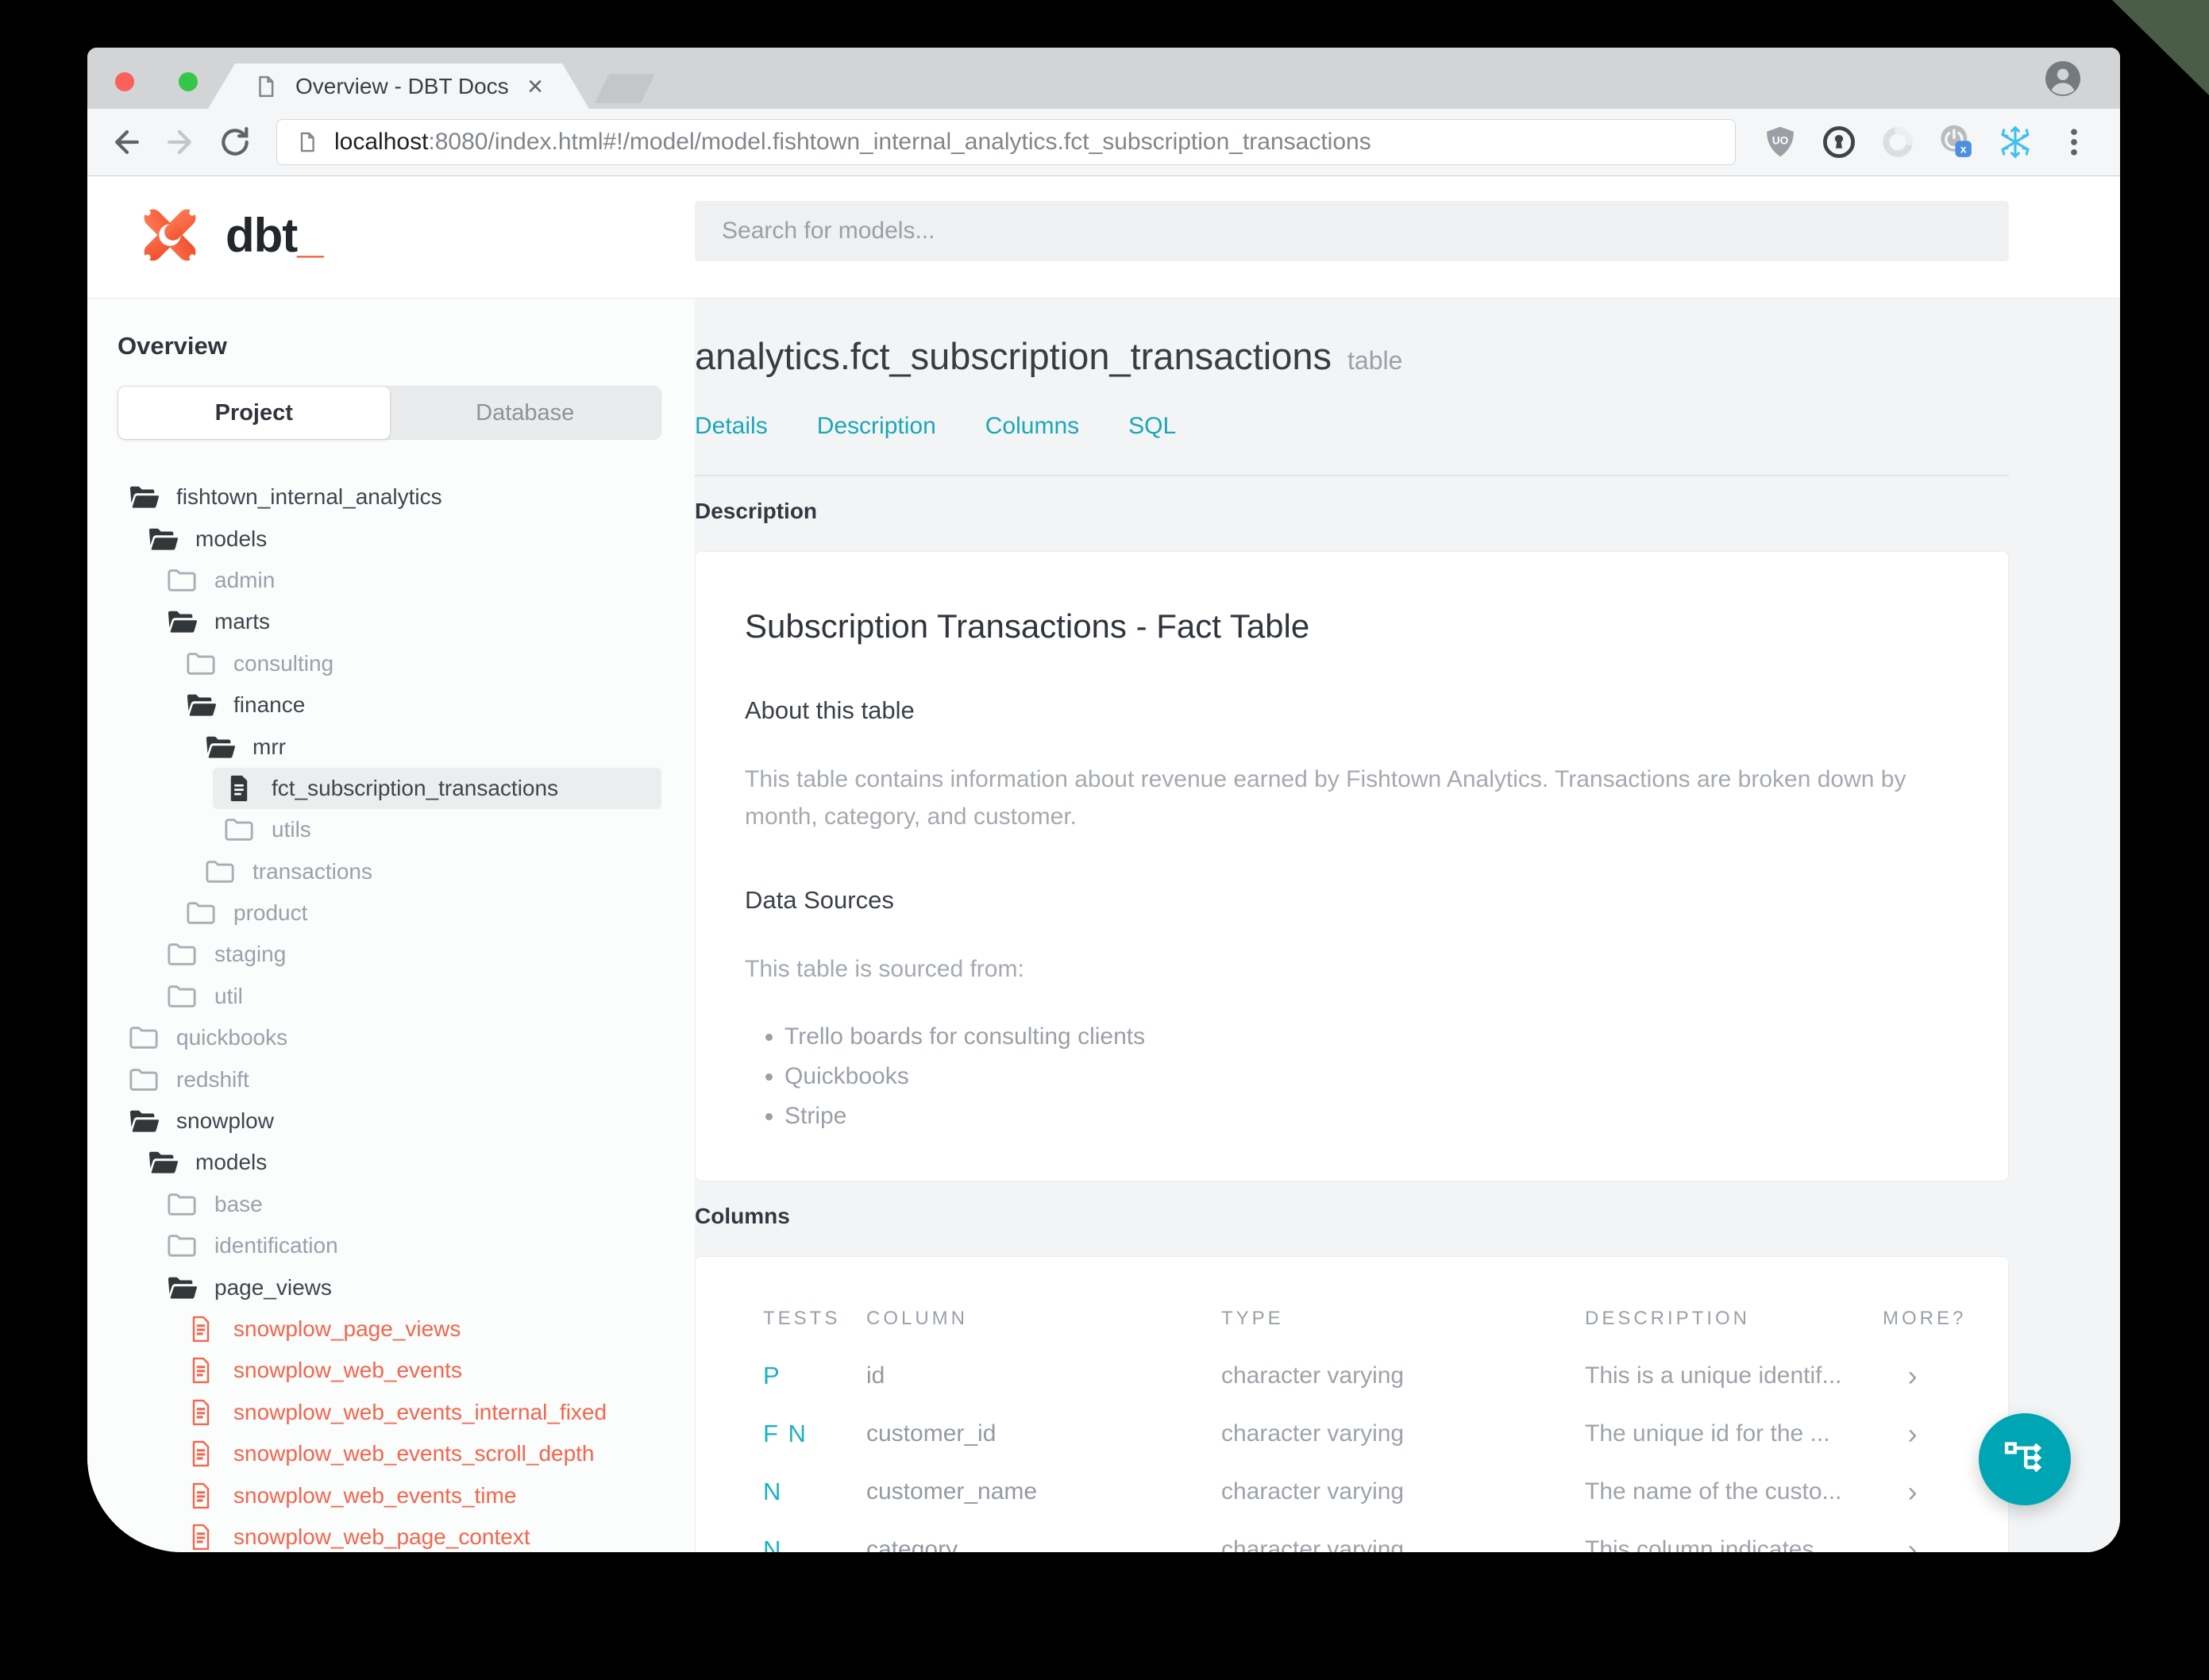 Image resolution: width=2209 pixels, height=1680 pixels. What do you see at coordinates (819, 900) in the screenshot?
I see `data-sources-heading: Data Sources` at bounding box center [819, 900].